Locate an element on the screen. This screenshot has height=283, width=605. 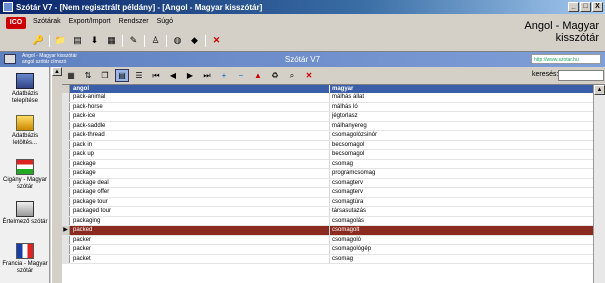
edit-icon: ✎ is located at coordinates (133, 40).